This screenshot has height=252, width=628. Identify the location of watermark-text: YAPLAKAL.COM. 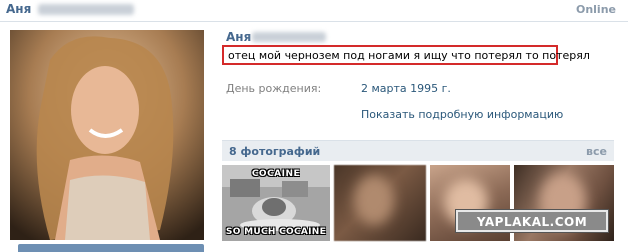
(532, 222).